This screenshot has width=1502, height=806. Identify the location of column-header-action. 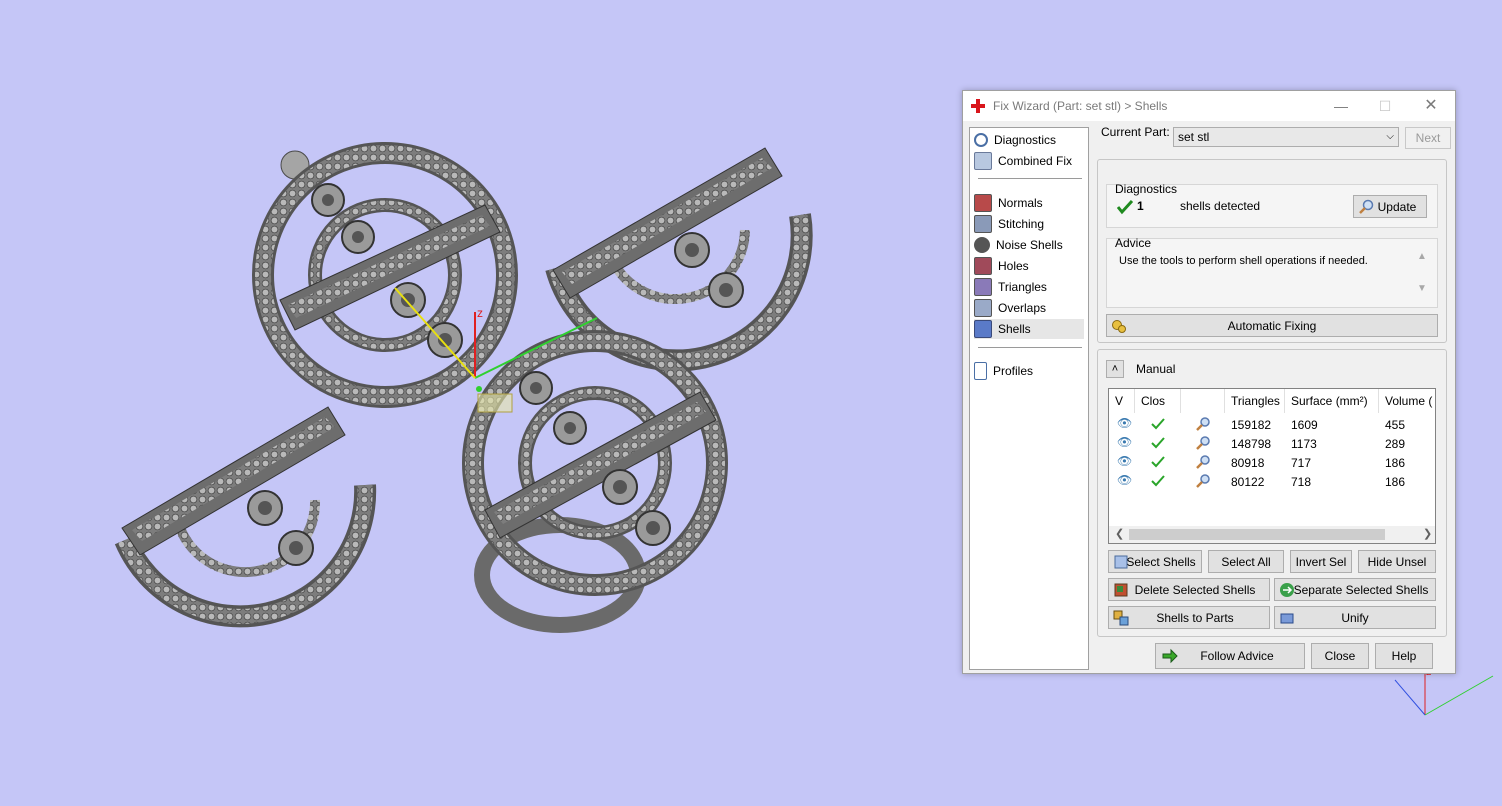
(1203, 401).